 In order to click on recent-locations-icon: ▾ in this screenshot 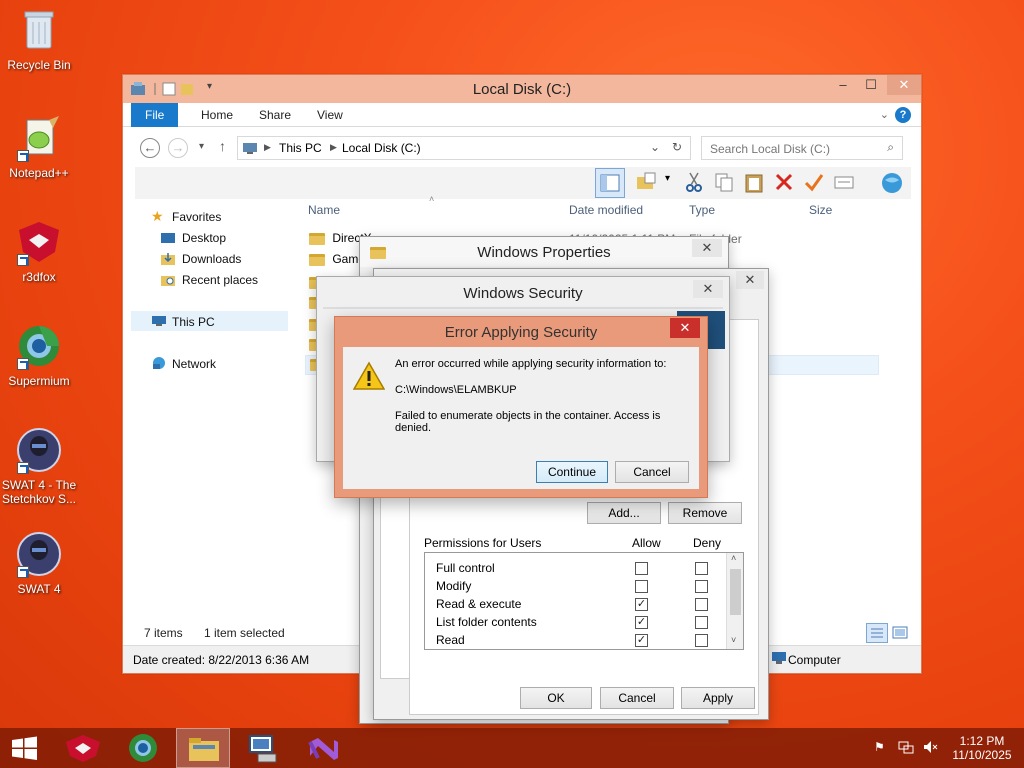, I will do `click(201, 146)`.